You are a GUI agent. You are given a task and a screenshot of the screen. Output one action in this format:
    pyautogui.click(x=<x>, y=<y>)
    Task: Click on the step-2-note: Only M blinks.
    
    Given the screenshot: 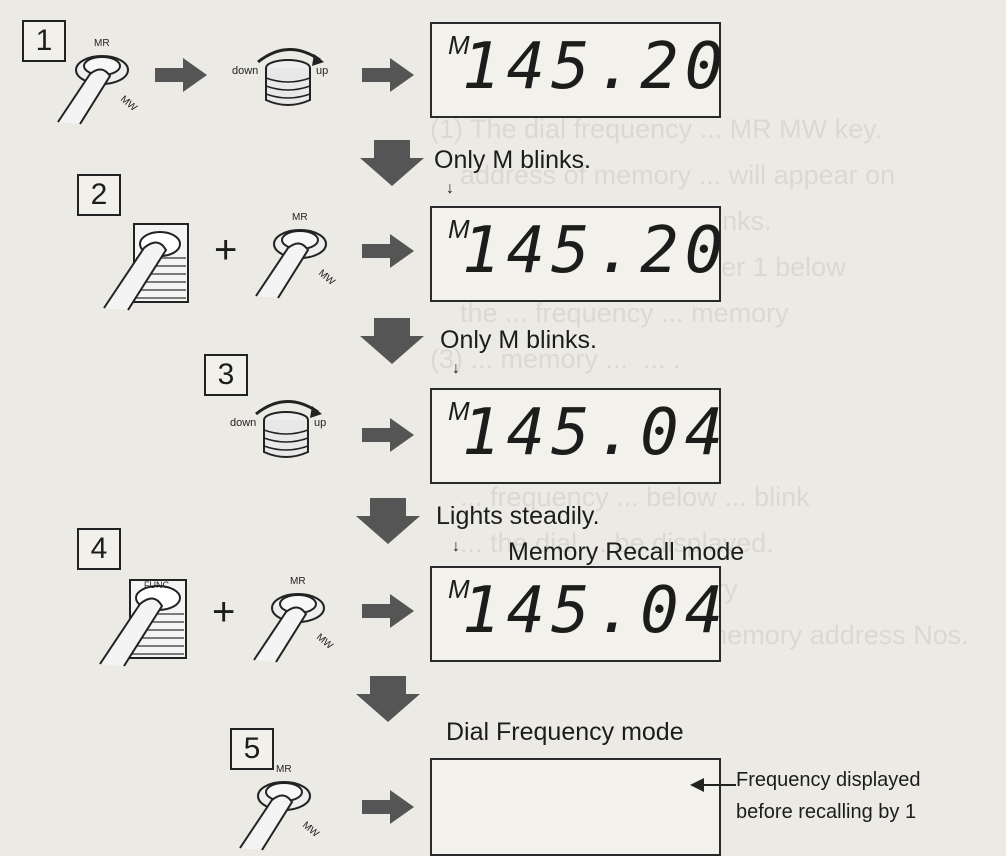 What is the action you would take?
    pyautogui.click(x=512, y=160)
    